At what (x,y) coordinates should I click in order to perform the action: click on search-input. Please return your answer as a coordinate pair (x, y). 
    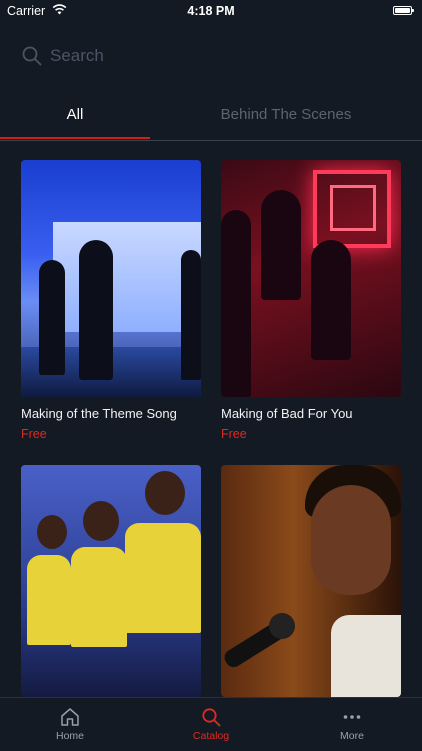
    Looking at the image, I should click on (210, 56).